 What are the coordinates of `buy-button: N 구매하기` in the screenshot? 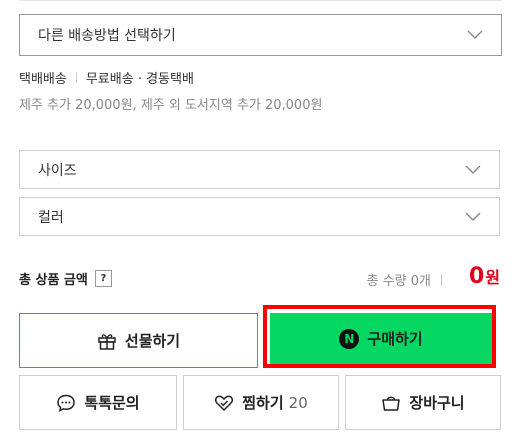 It's located at (381, 338).